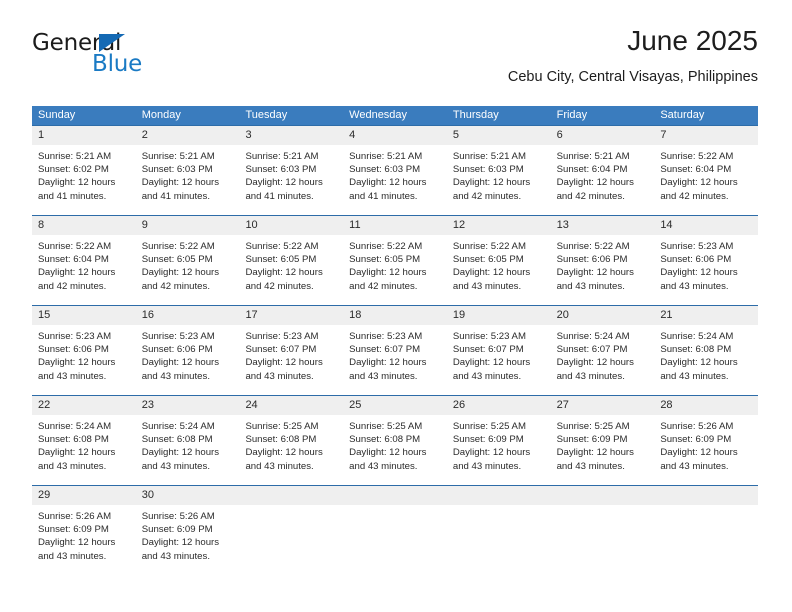  I want to click on day-number-band: 22, so click(84, 405).